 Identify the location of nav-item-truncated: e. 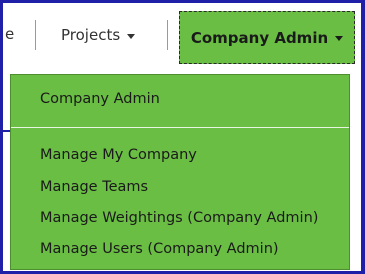
(9, 34).